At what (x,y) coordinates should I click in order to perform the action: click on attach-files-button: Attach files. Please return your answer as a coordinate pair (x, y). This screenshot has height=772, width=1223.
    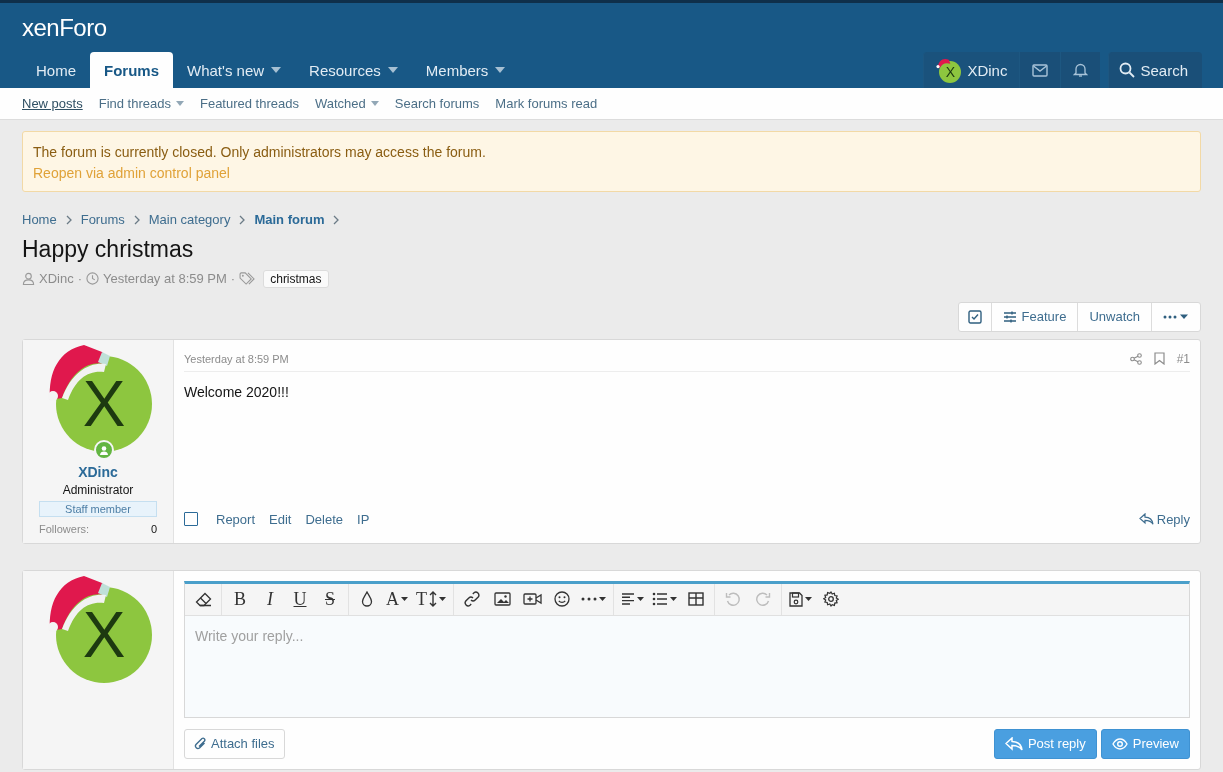
    Looking at the image, I should click on (234, 743).